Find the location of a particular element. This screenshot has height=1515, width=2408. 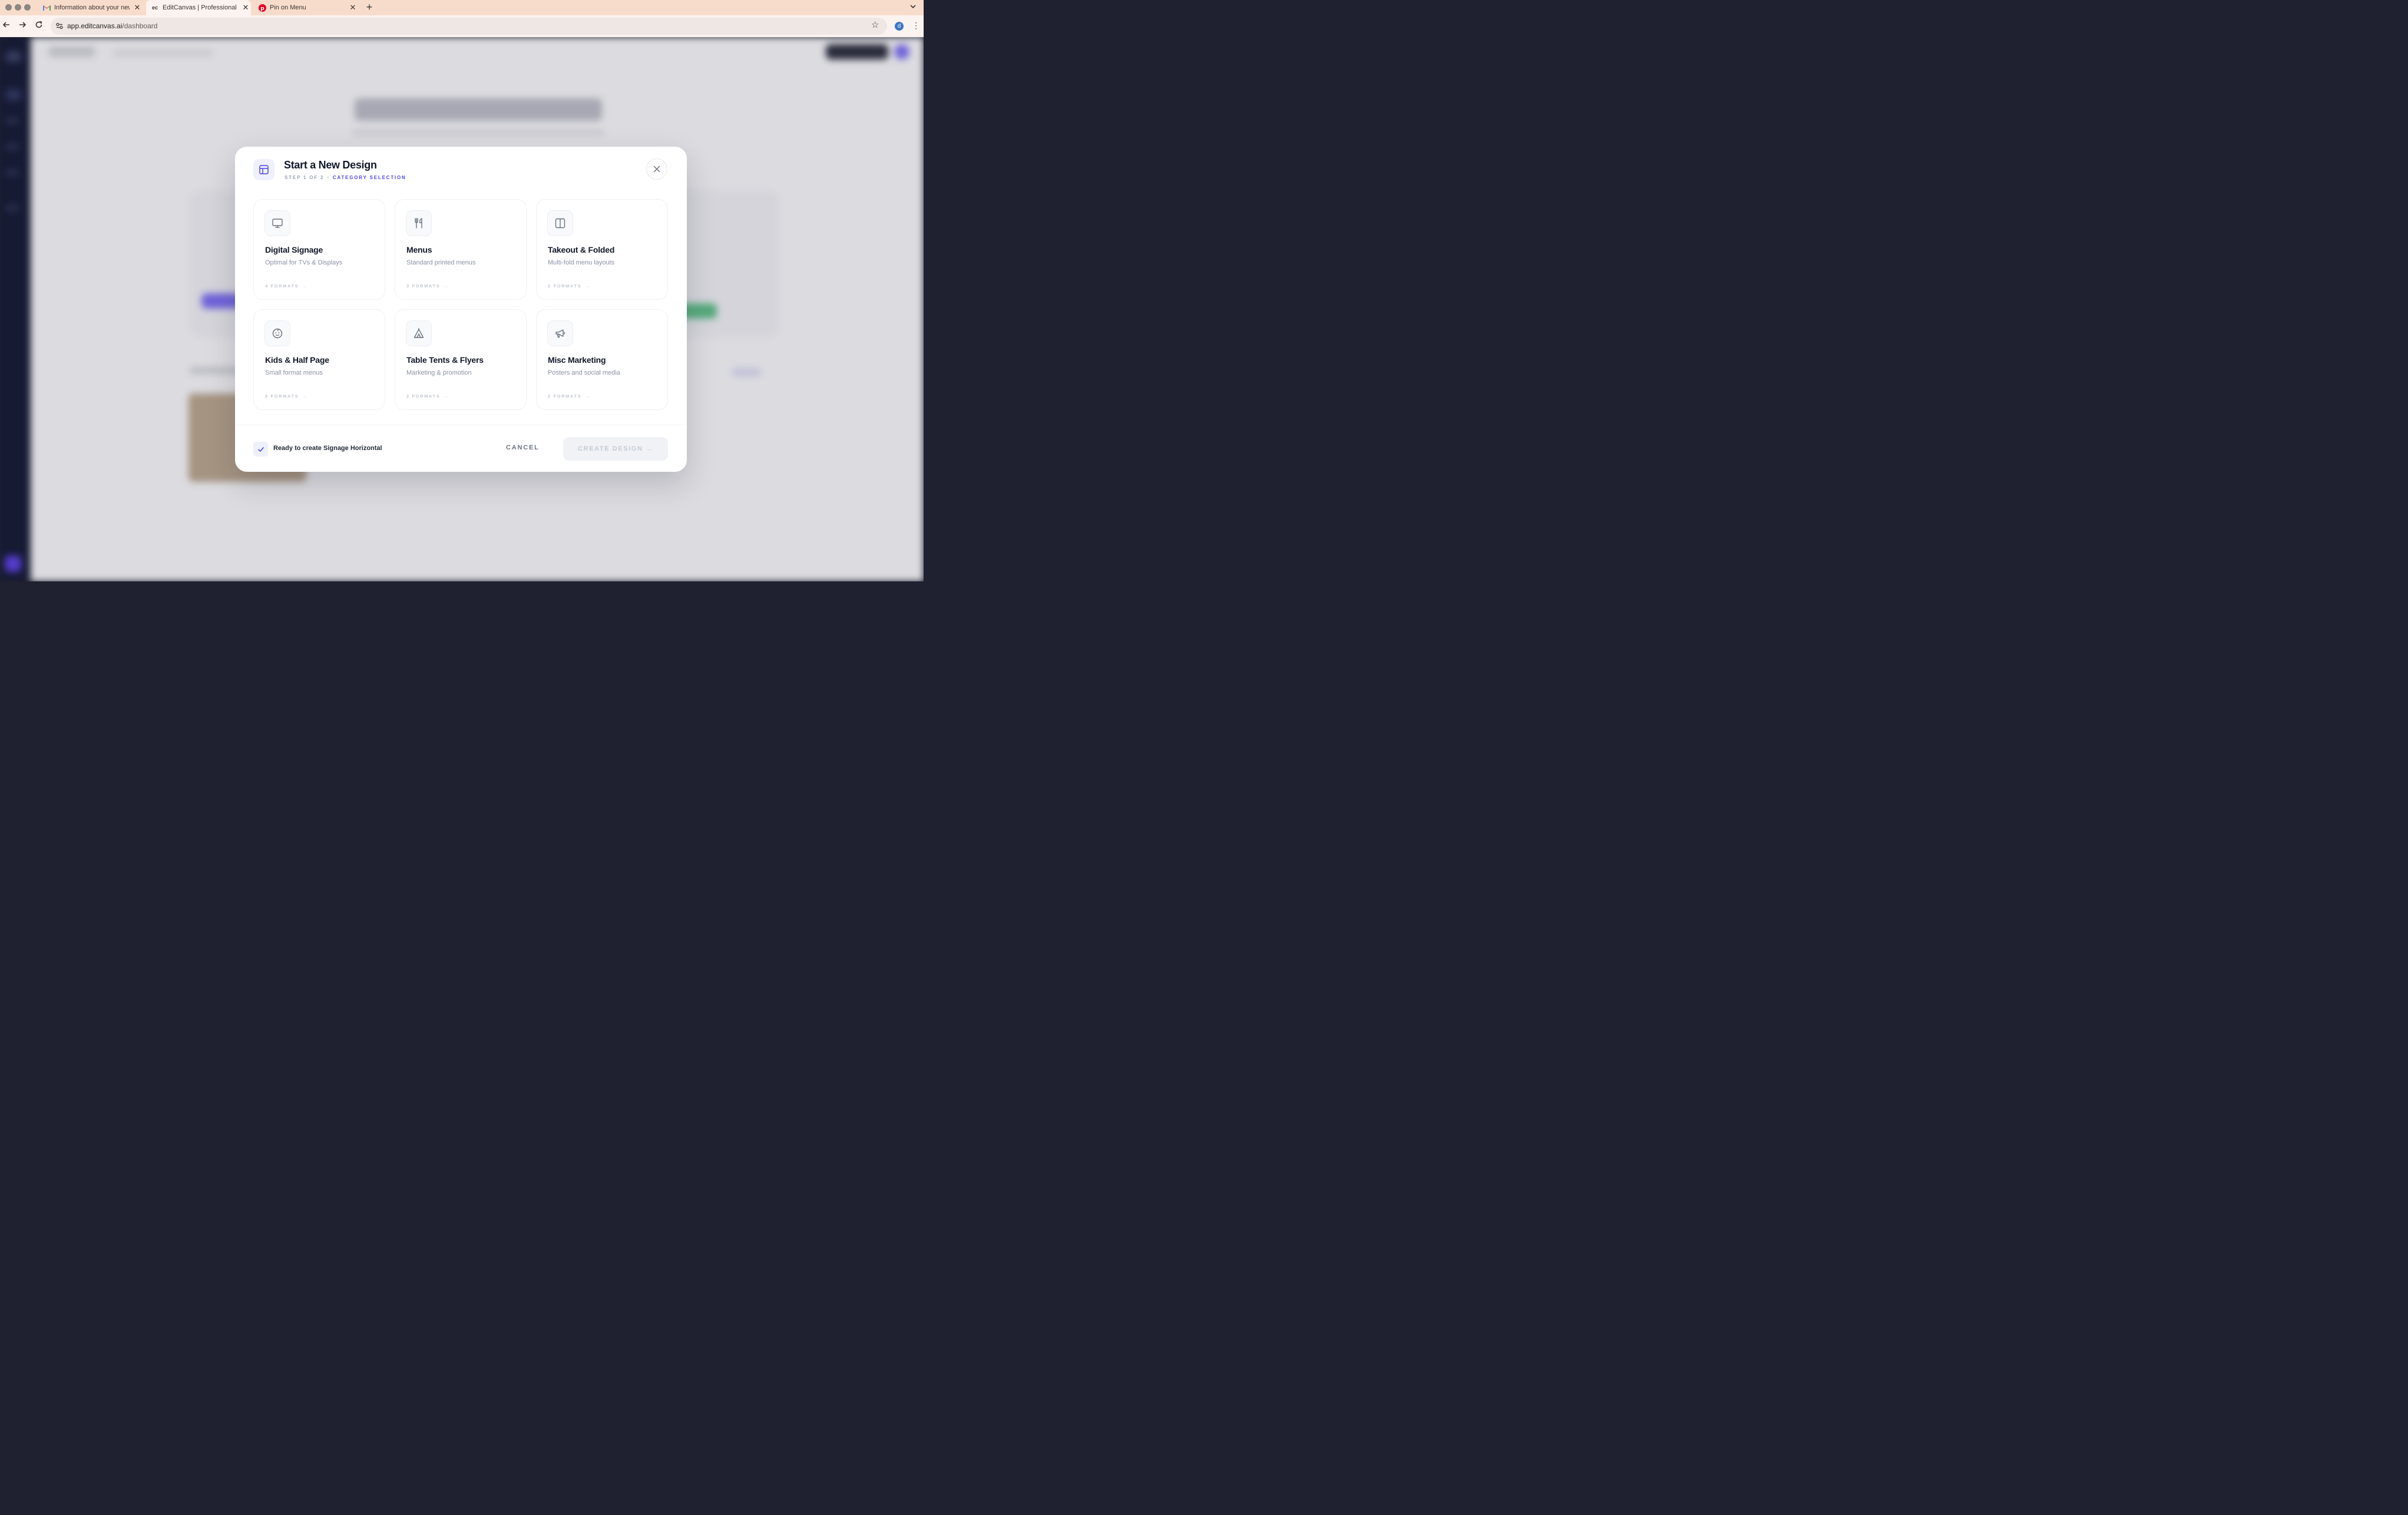

cancel-button: CANCEL is located at coordinates (523, 448).